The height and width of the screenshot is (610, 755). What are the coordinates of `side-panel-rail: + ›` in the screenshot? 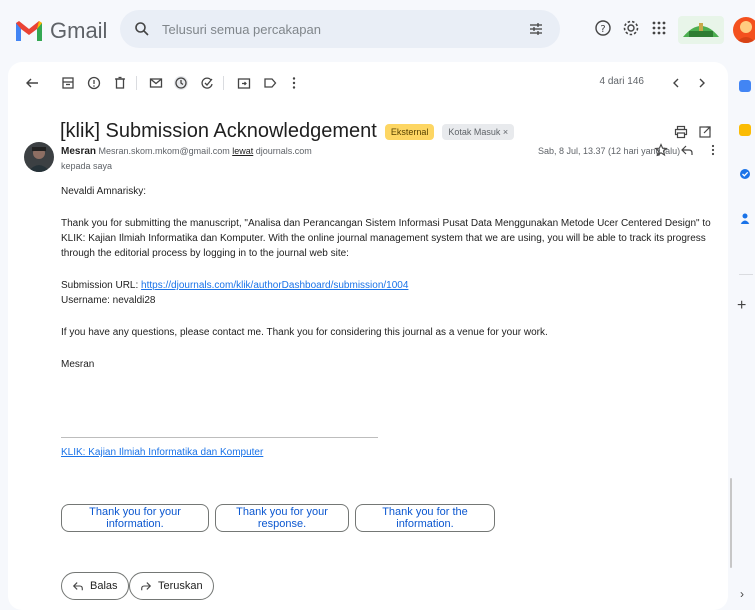 It's located at (746, 333).